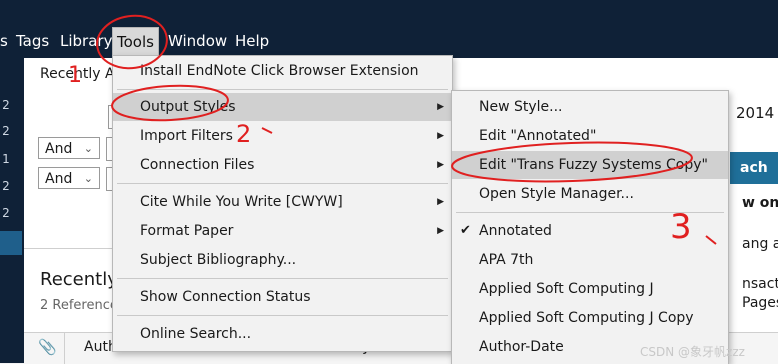 The width and height of the screenshot is (778, 364). What do you see at coordinates (590, 136) in the screenshot?
I see `menu-item-edit-annotated: Edit "Annotated"` at bounding box center [590, 136].